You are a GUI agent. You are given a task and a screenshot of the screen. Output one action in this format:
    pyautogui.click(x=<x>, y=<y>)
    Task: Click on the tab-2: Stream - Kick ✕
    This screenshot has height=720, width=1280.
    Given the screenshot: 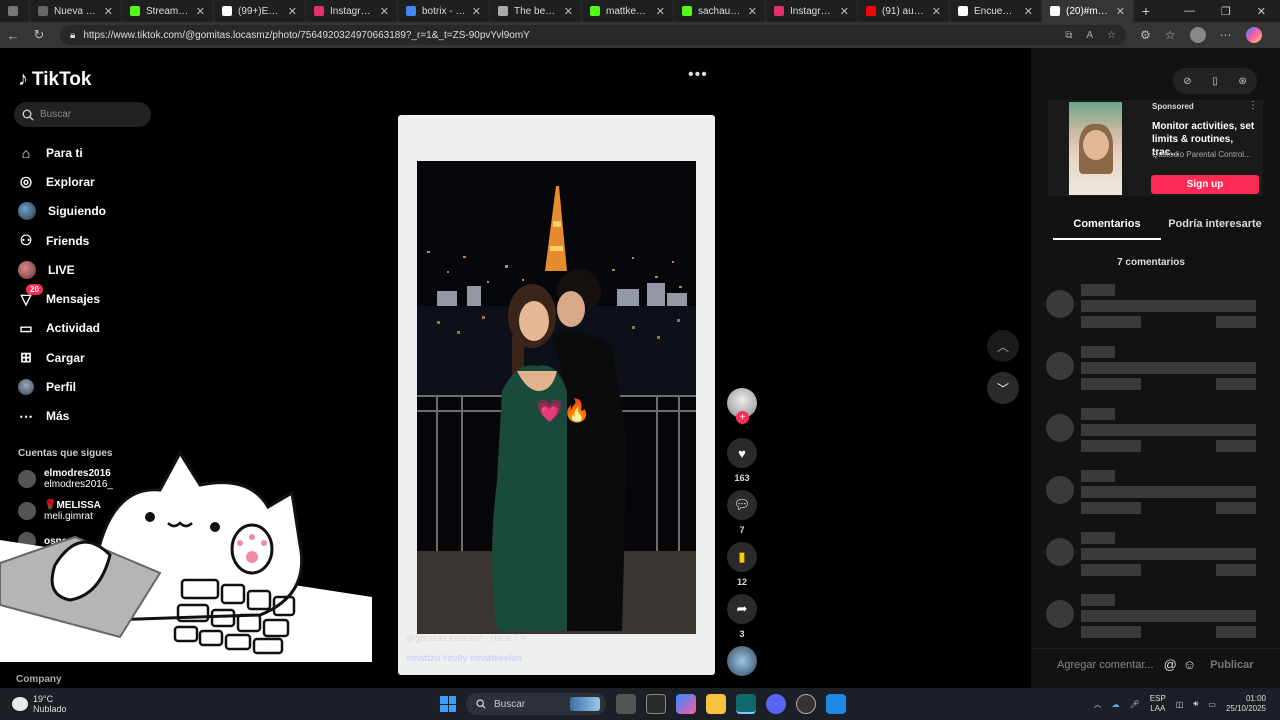 What is the action you would take?
    pyautogui.click(x=168, y=11)
    